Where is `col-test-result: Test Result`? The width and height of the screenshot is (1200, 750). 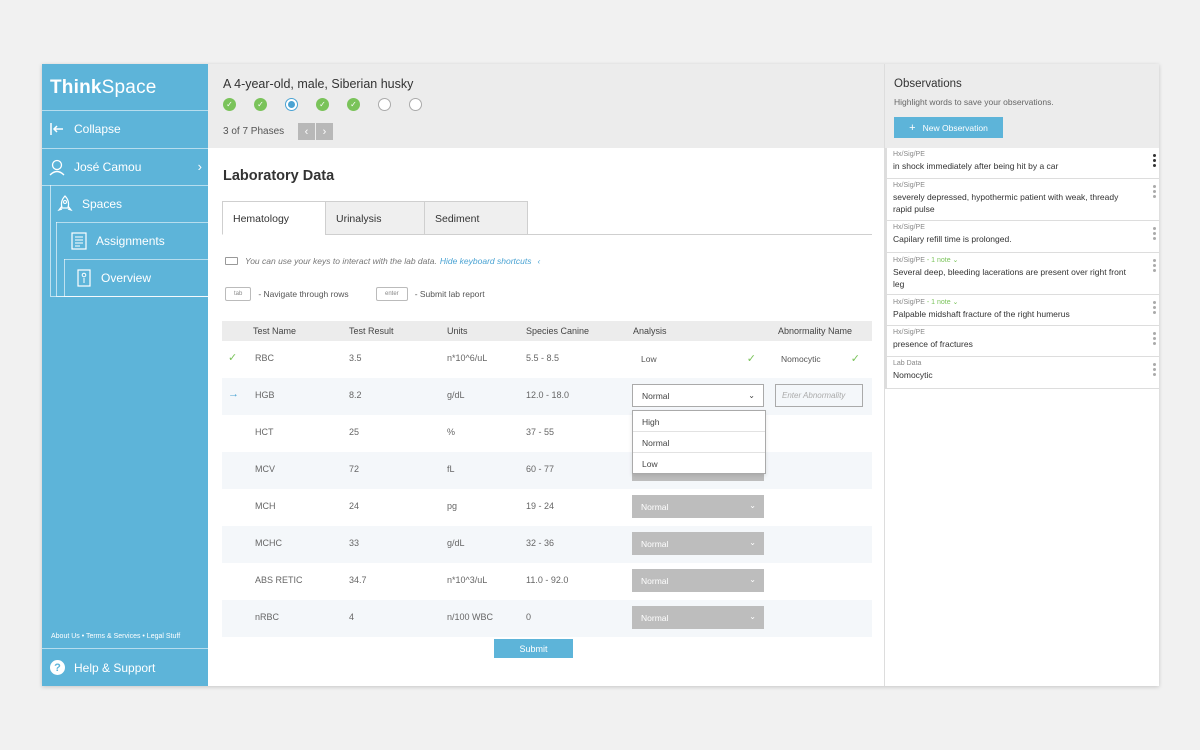 col-test-result: Test Result is located at coordinates (371, 331).